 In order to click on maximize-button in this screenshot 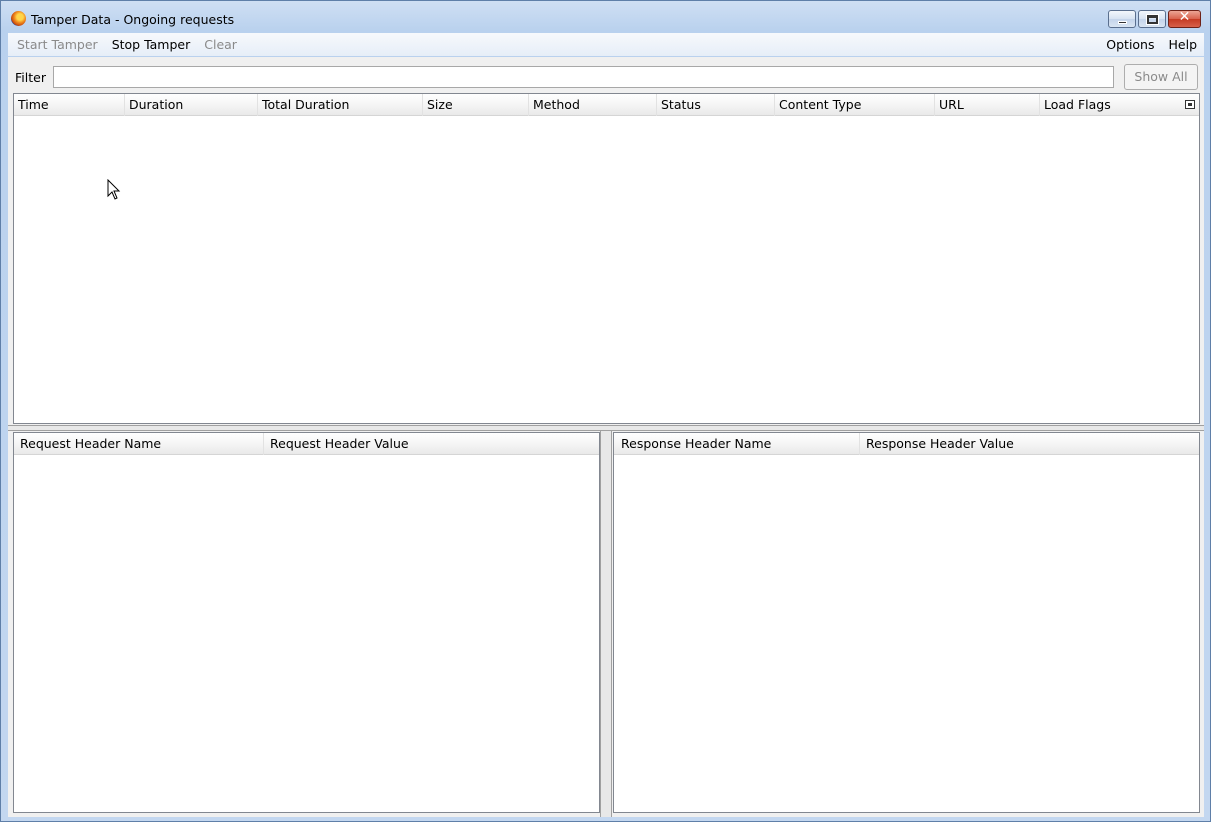, I will do `click(1152, 19)`.